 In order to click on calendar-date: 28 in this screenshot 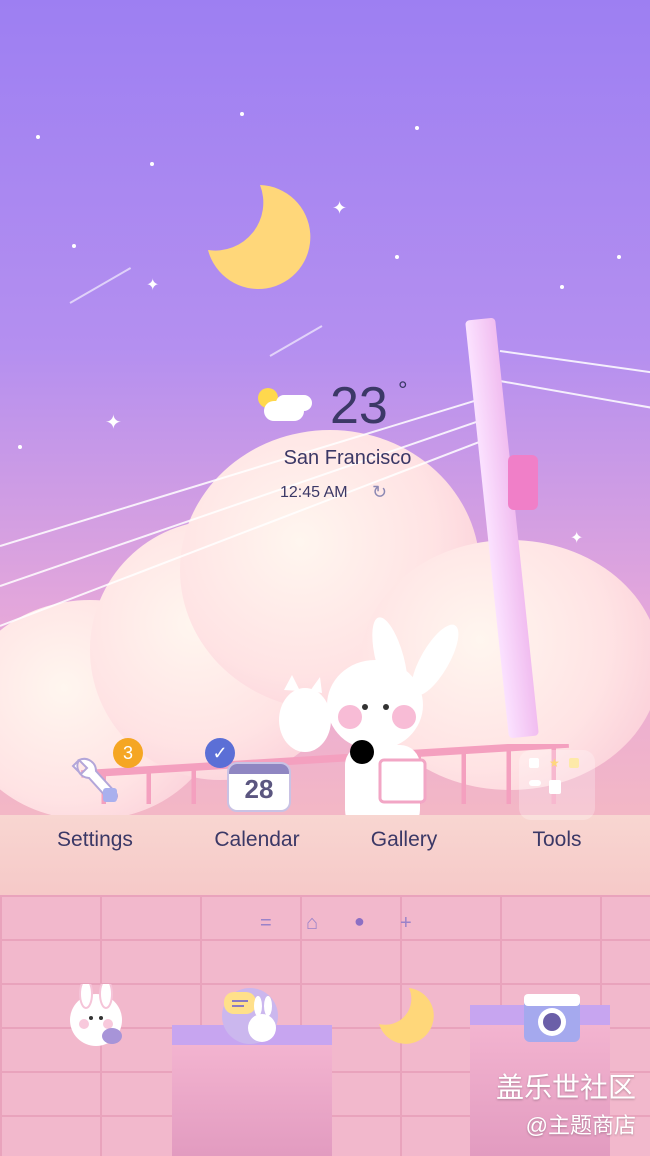, I will do `click(259, 789)`.